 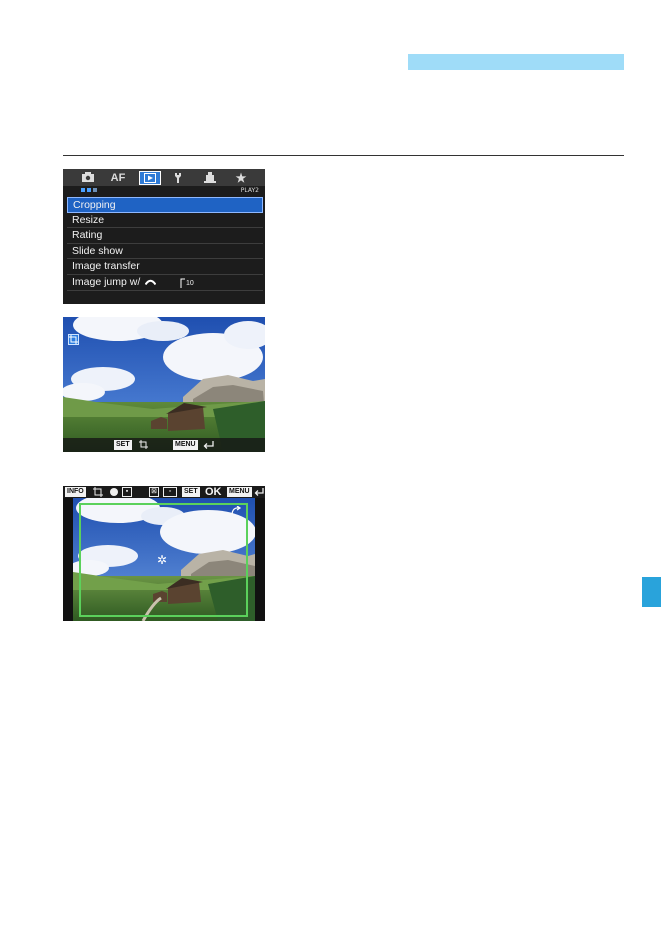 I want to click on main-dial-icon, so click(x=151, y=282).